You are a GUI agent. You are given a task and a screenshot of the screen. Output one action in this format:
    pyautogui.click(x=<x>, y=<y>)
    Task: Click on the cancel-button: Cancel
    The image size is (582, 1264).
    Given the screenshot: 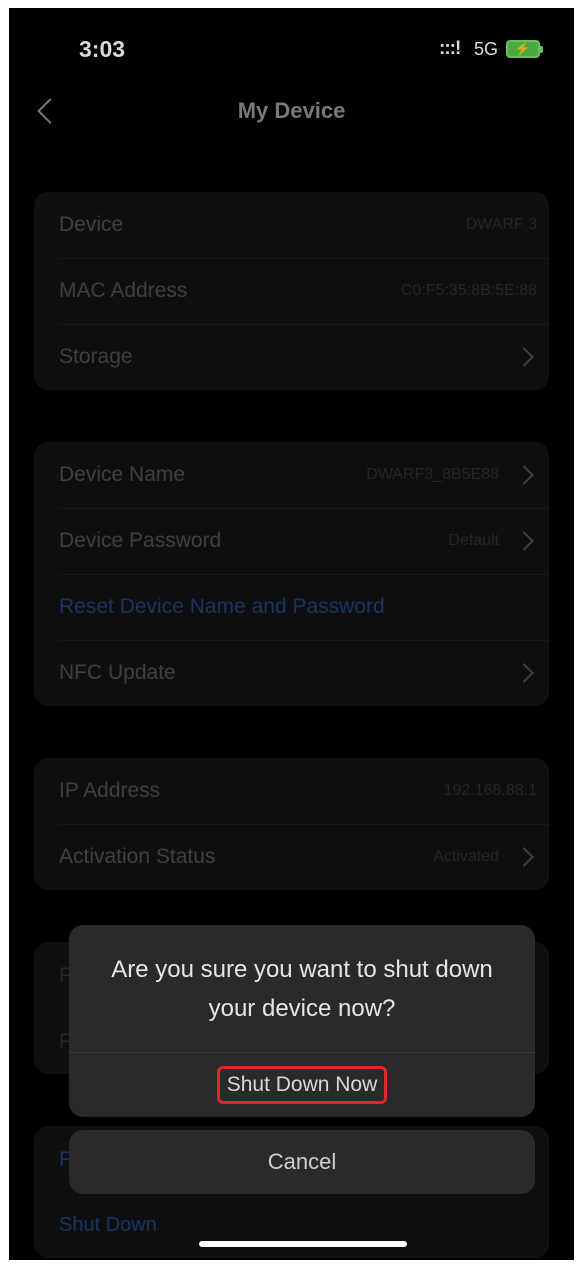 What is the action you would take?
    pyautogui.click(x=302, y=1162)
    